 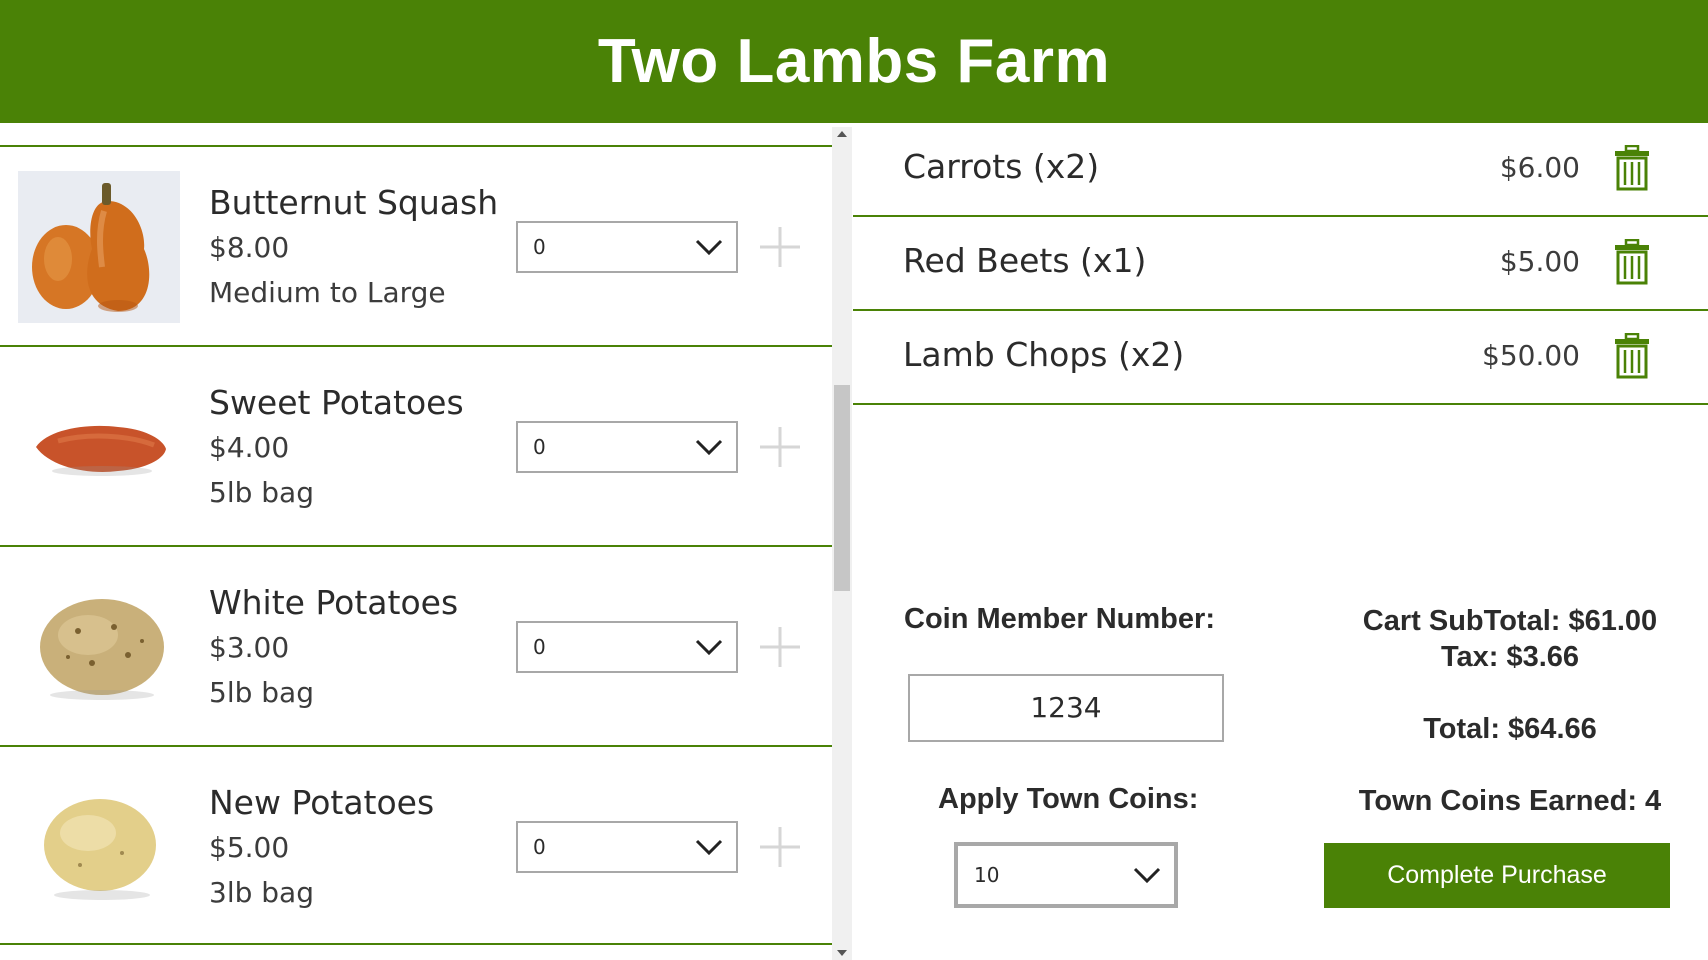 I want to click on cart-item: Red Beets (x1) $5.00, so click(x=1280, y=264).